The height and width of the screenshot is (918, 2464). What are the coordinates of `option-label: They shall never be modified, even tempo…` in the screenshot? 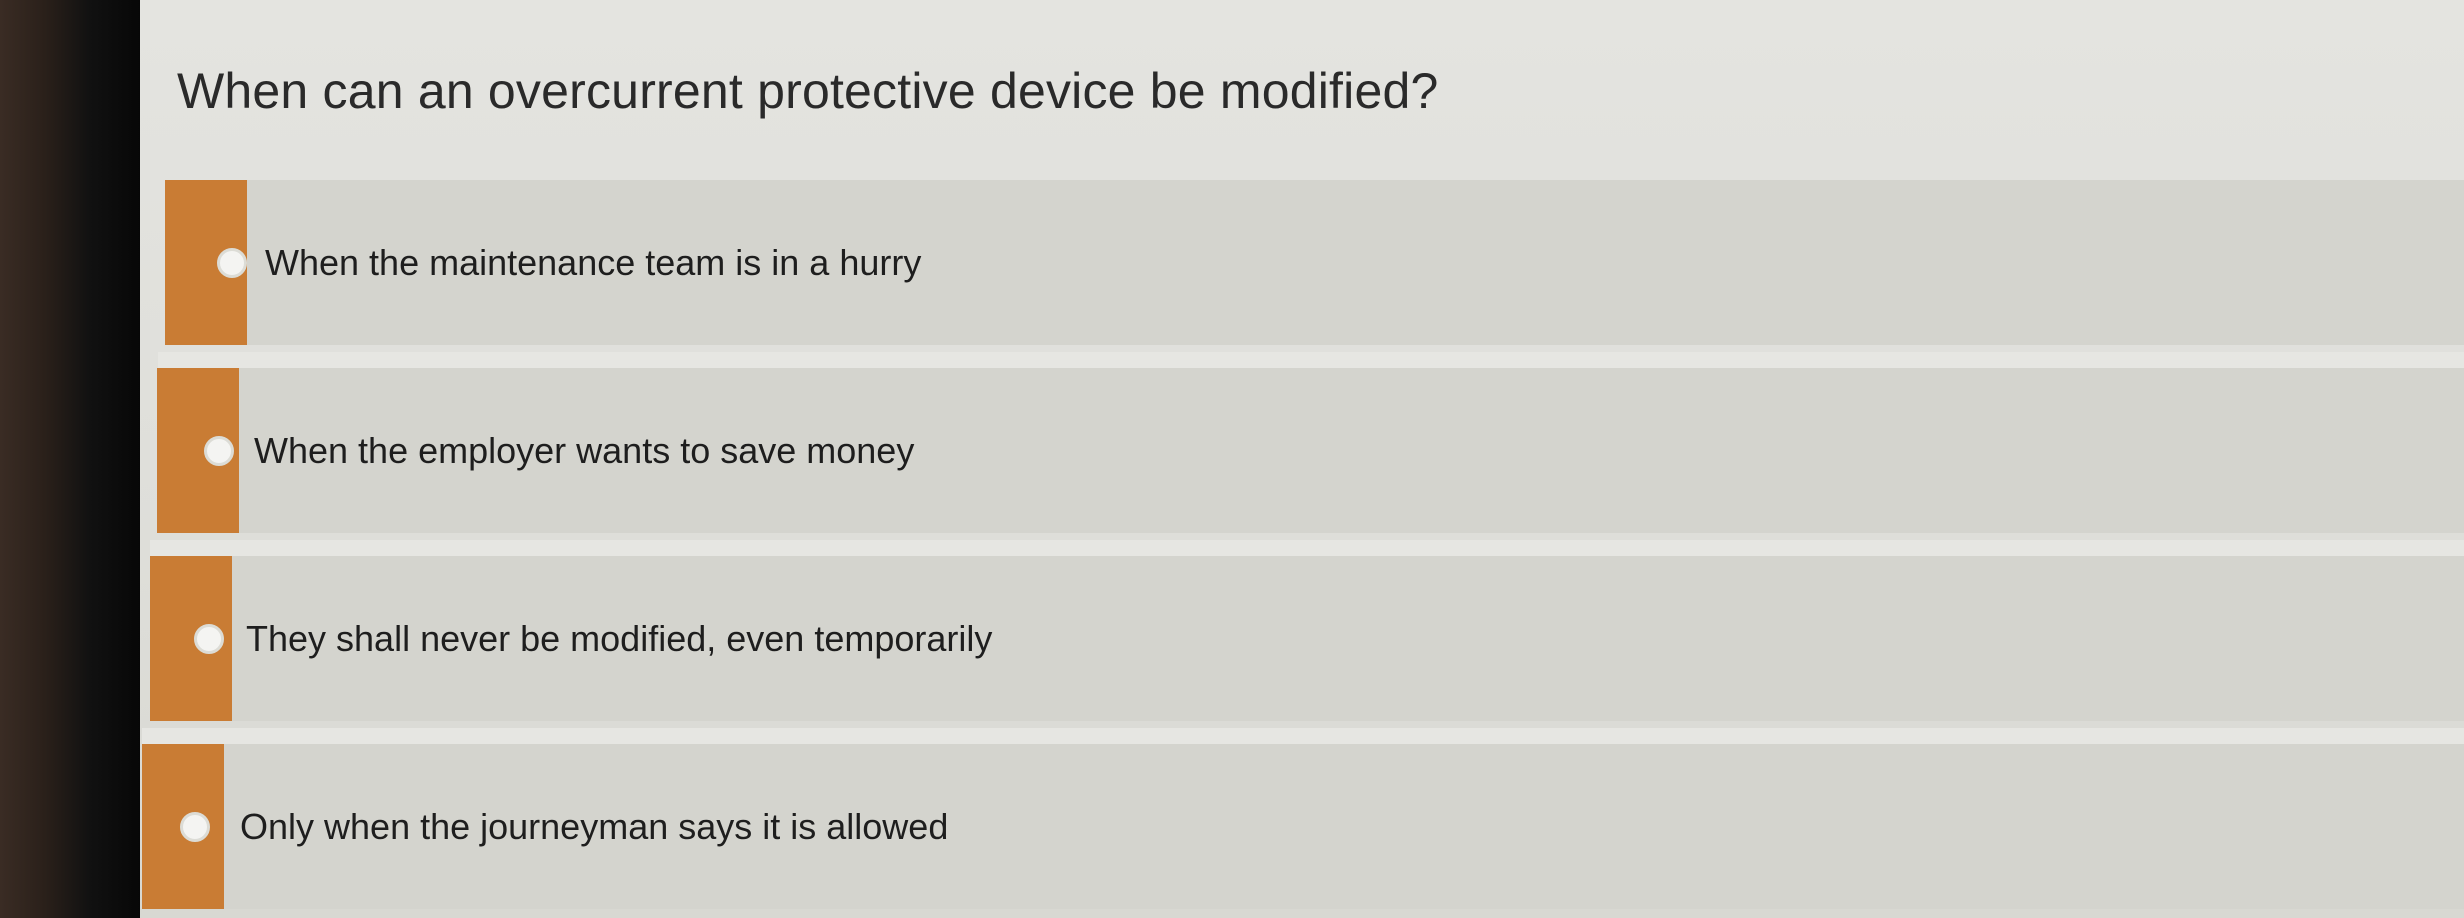 It's located at (619, 638).